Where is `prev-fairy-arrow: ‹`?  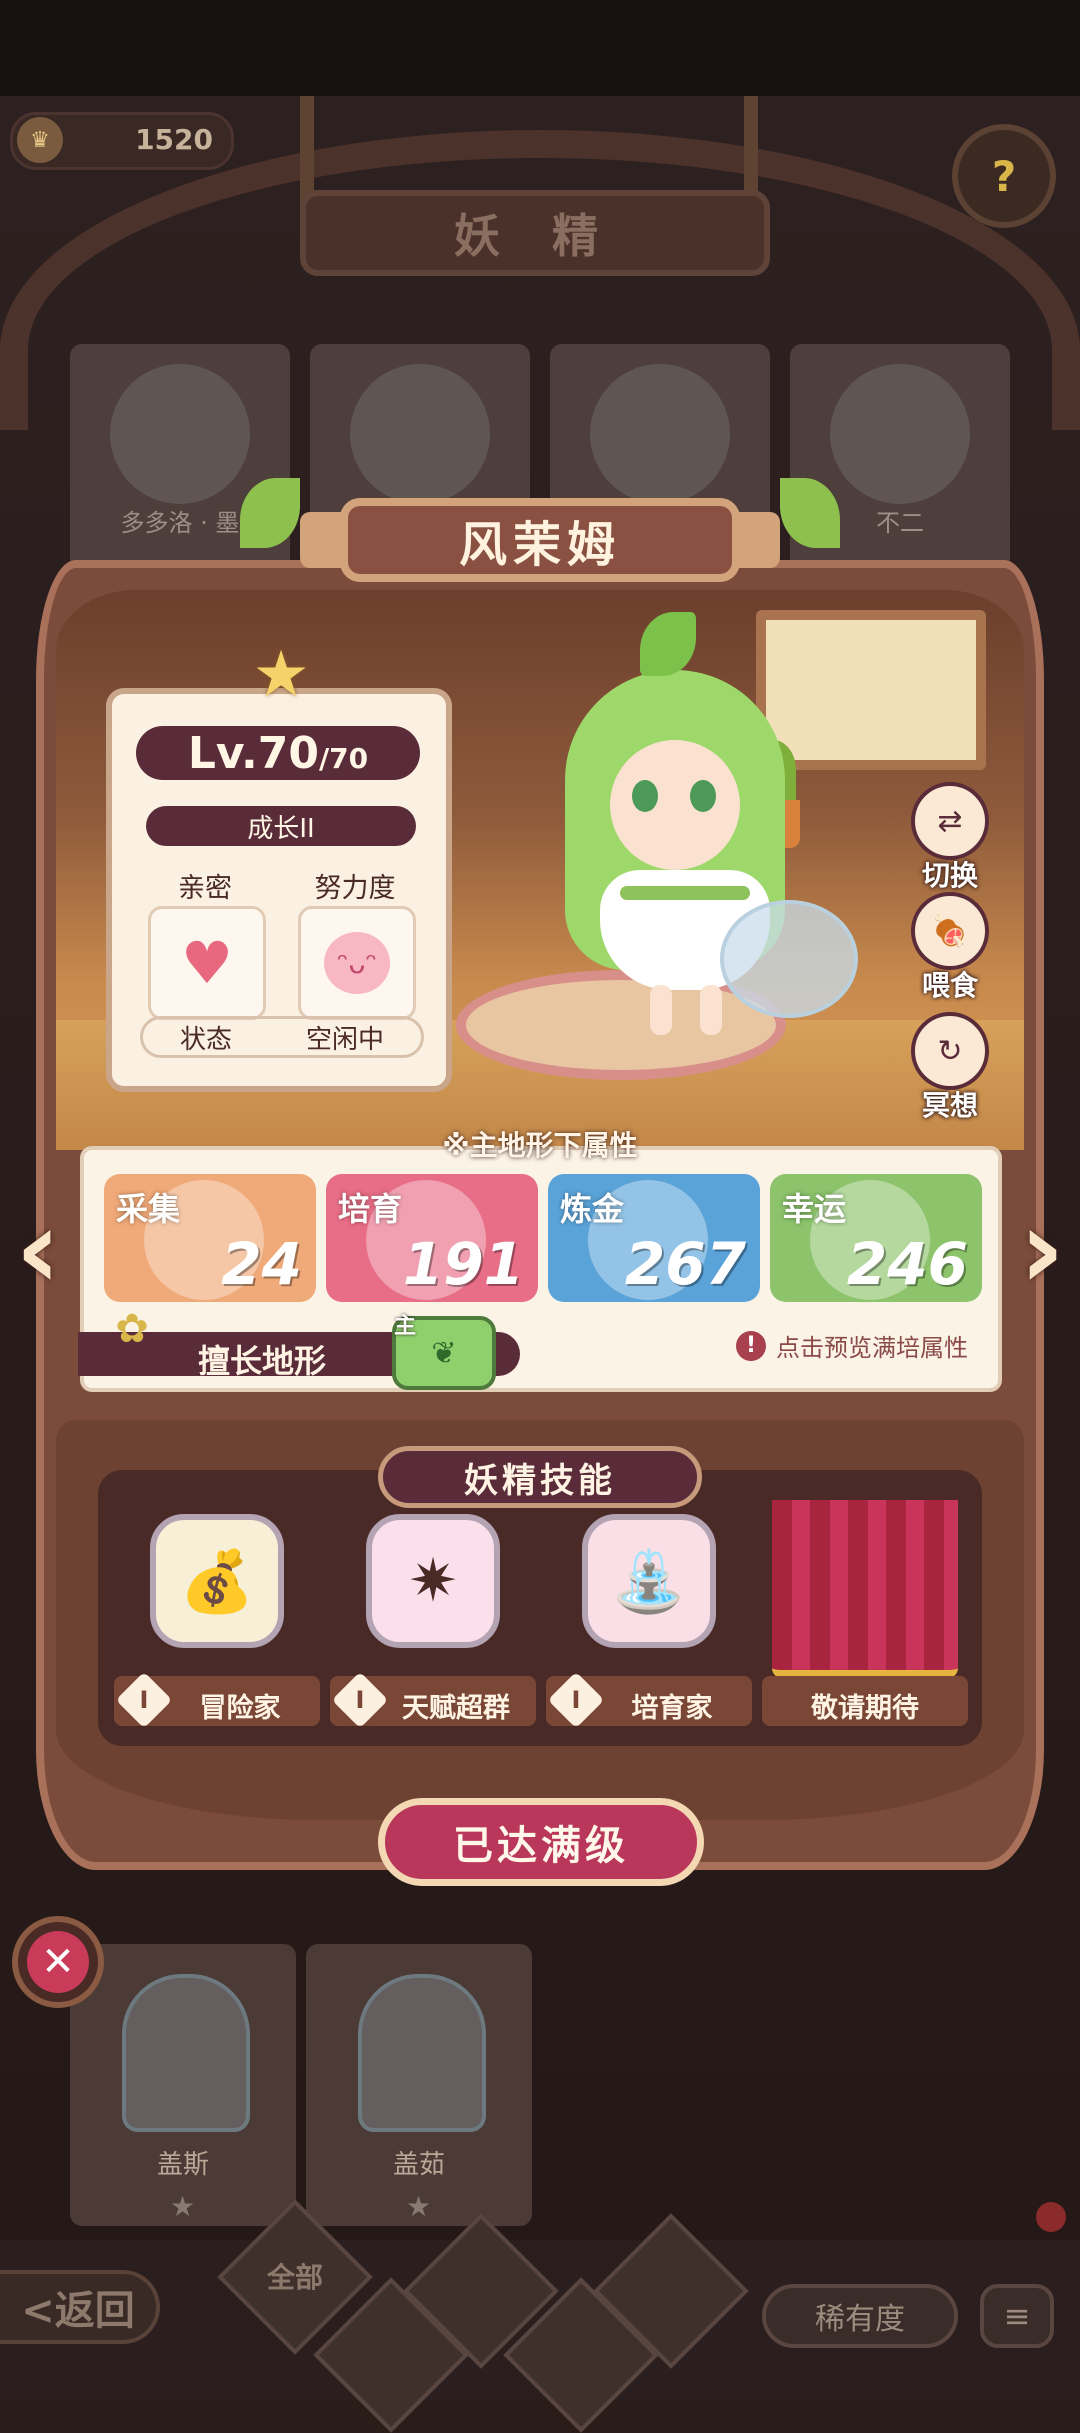
prev-fairy-arrow: ‹ is located at coordinates (38, 1252).